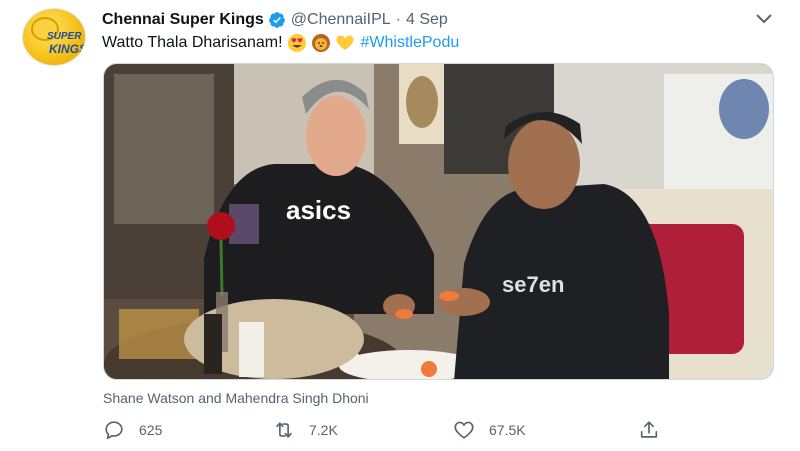 The image size is (800, 451). What do you see at coordinates (388, 430) in the screenshot?
I see `tweet-actions: 625 7.2K 67.5K` at bounding box center [388, 430].